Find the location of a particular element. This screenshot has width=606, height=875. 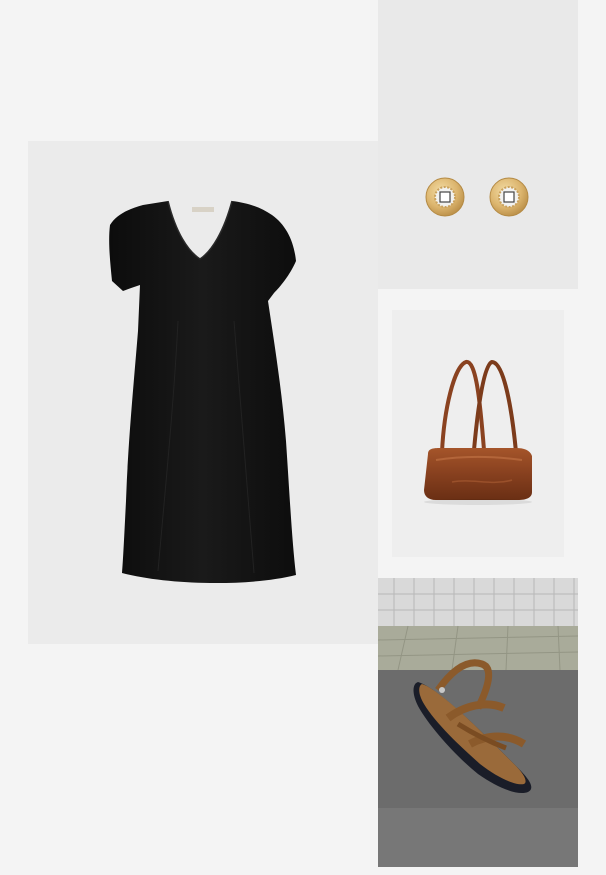

product-tile-sandal is located at coordinates (478, 722).